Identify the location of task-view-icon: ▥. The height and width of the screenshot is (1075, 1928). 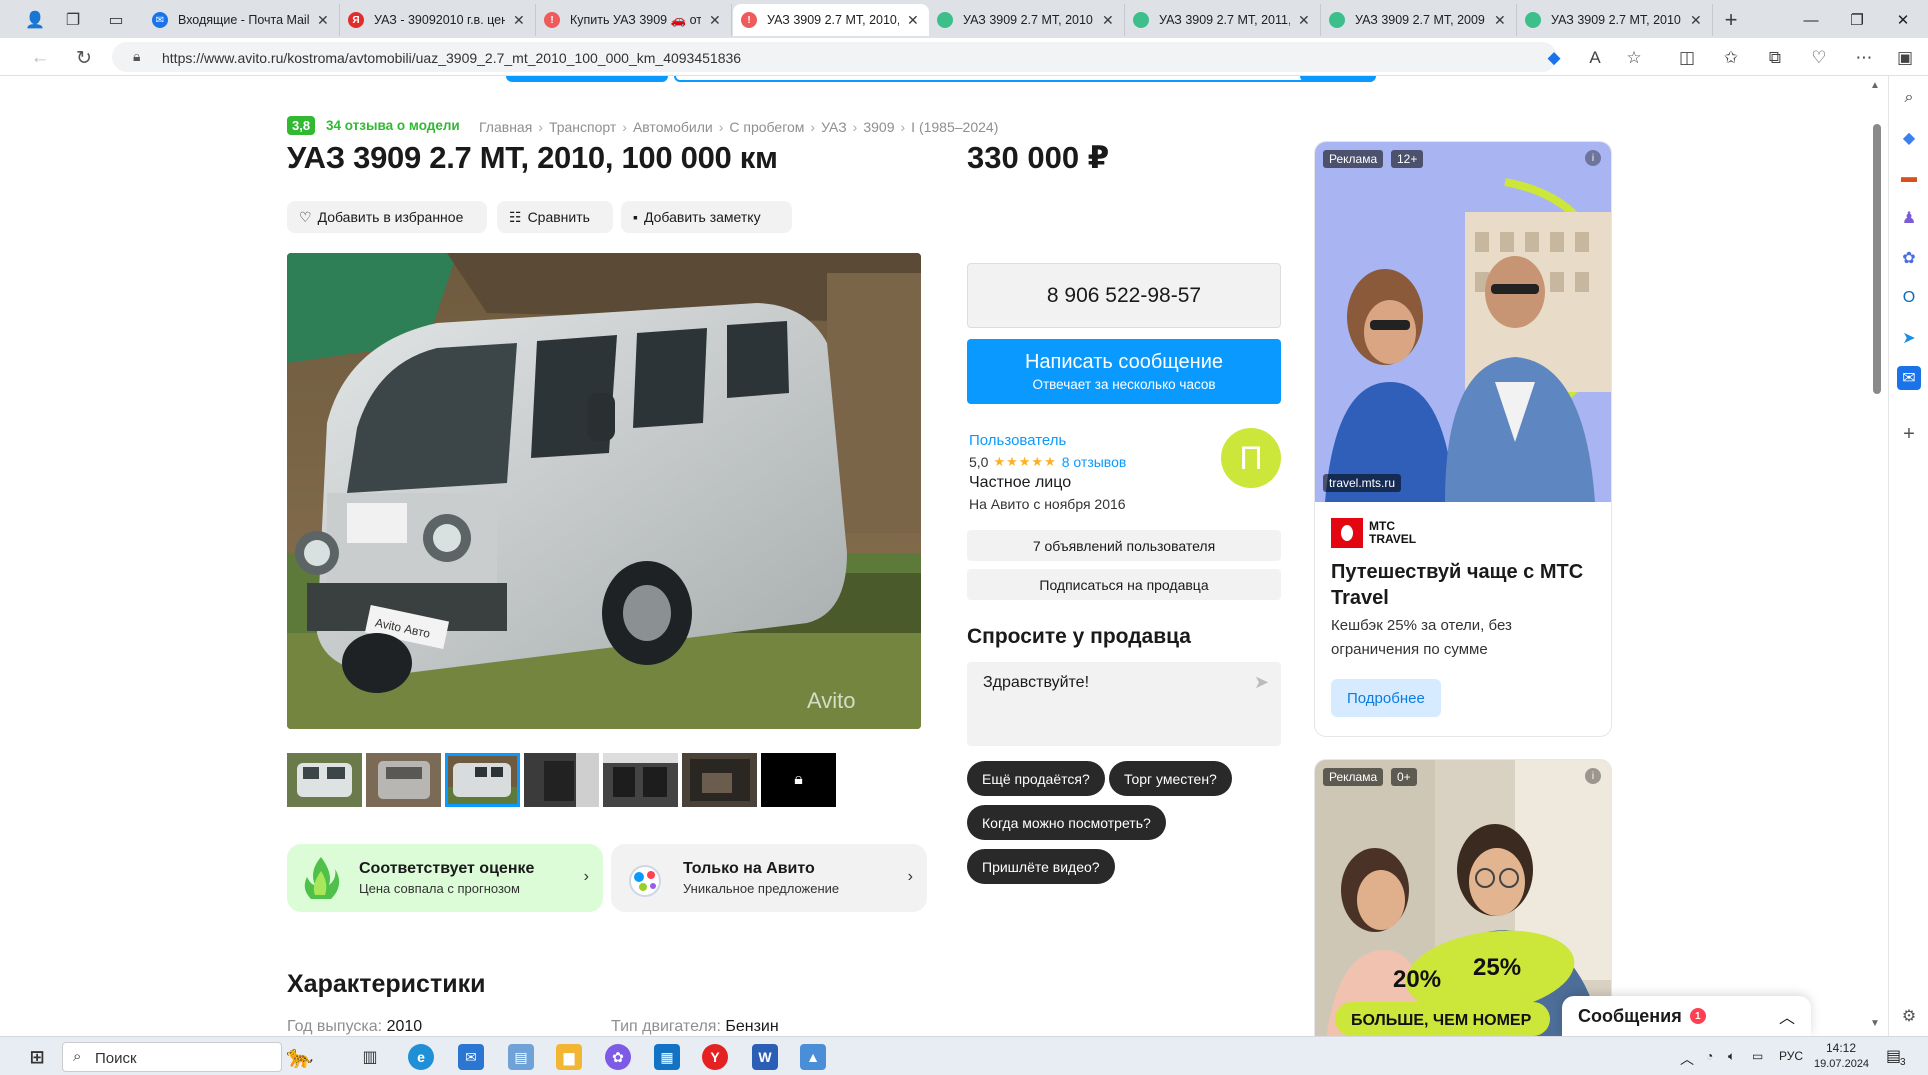
(370, 1057).